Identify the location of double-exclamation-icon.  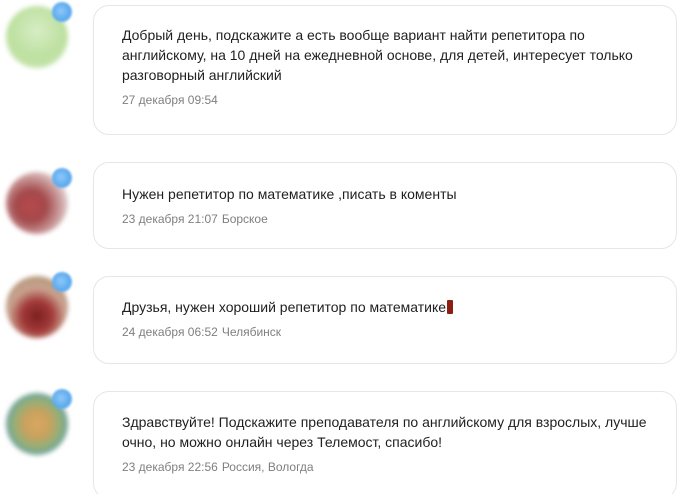
(450, 307).